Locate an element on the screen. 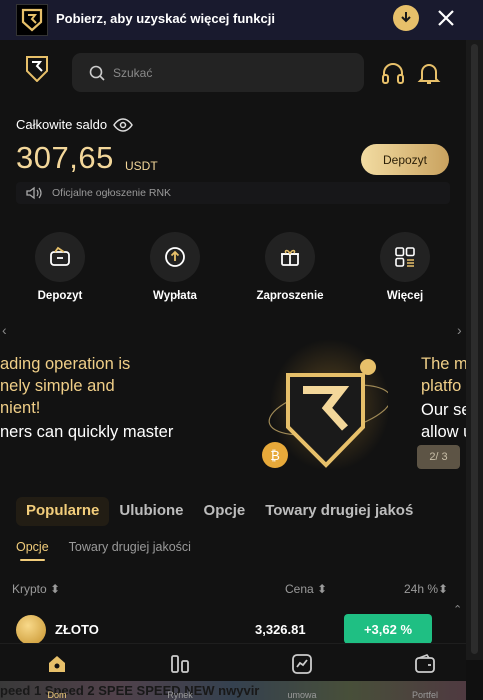 The height and width of the screenshot is (700, 483). header-crypto: Krypto ⬍ is located at coordinates (36, 589).